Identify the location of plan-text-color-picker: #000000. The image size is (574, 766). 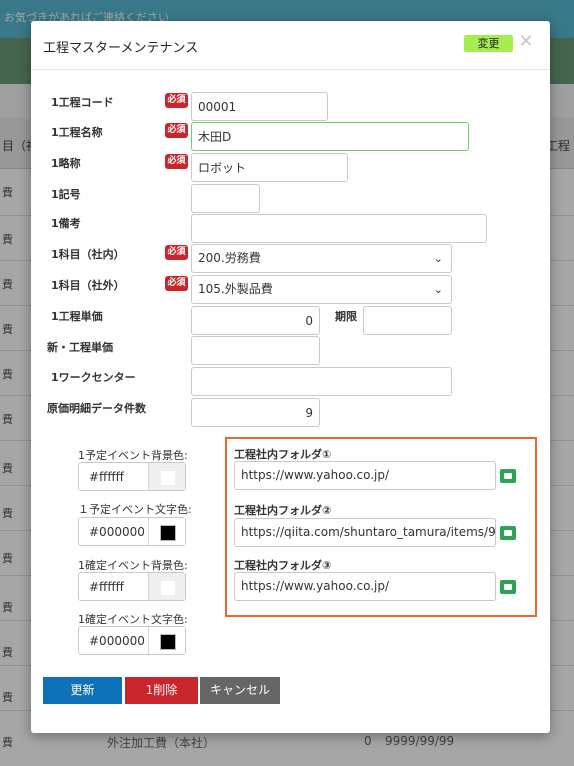
(132, 531).